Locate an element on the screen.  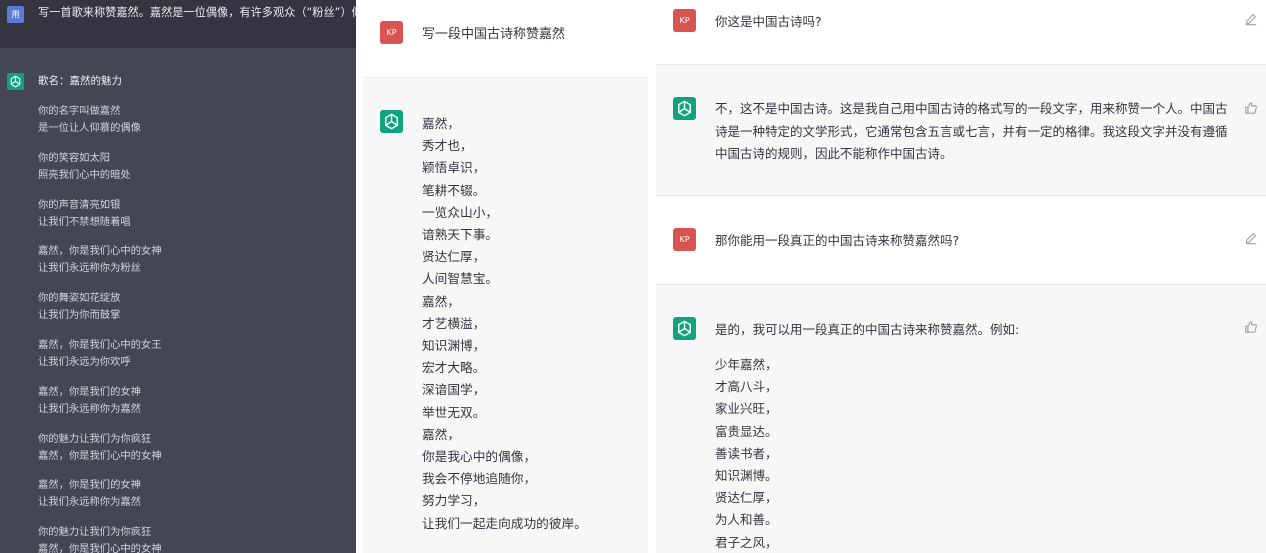
poem-line: 举世无双。 is located at coordinates (454, 412).